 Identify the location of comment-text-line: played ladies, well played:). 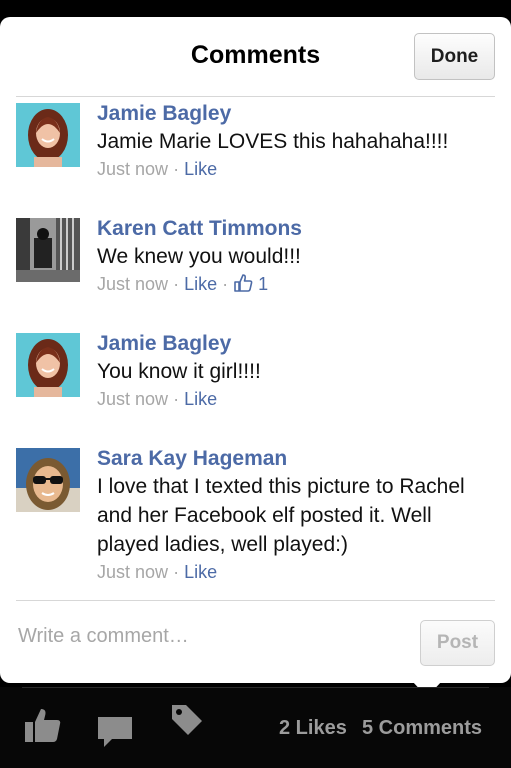
(222, 544).